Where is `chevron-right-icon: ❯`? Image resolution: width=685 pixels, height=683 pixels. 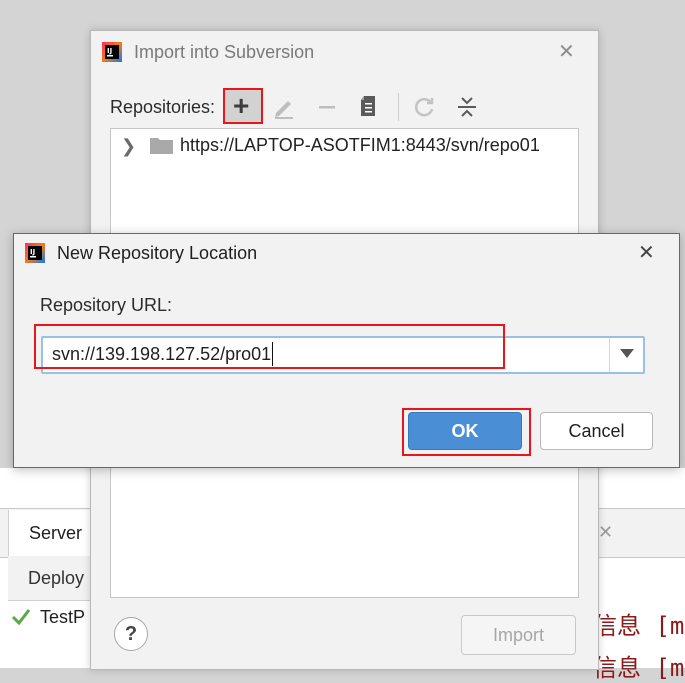 chevron-right-icon: ❯ is located at coordinates (128, 146).